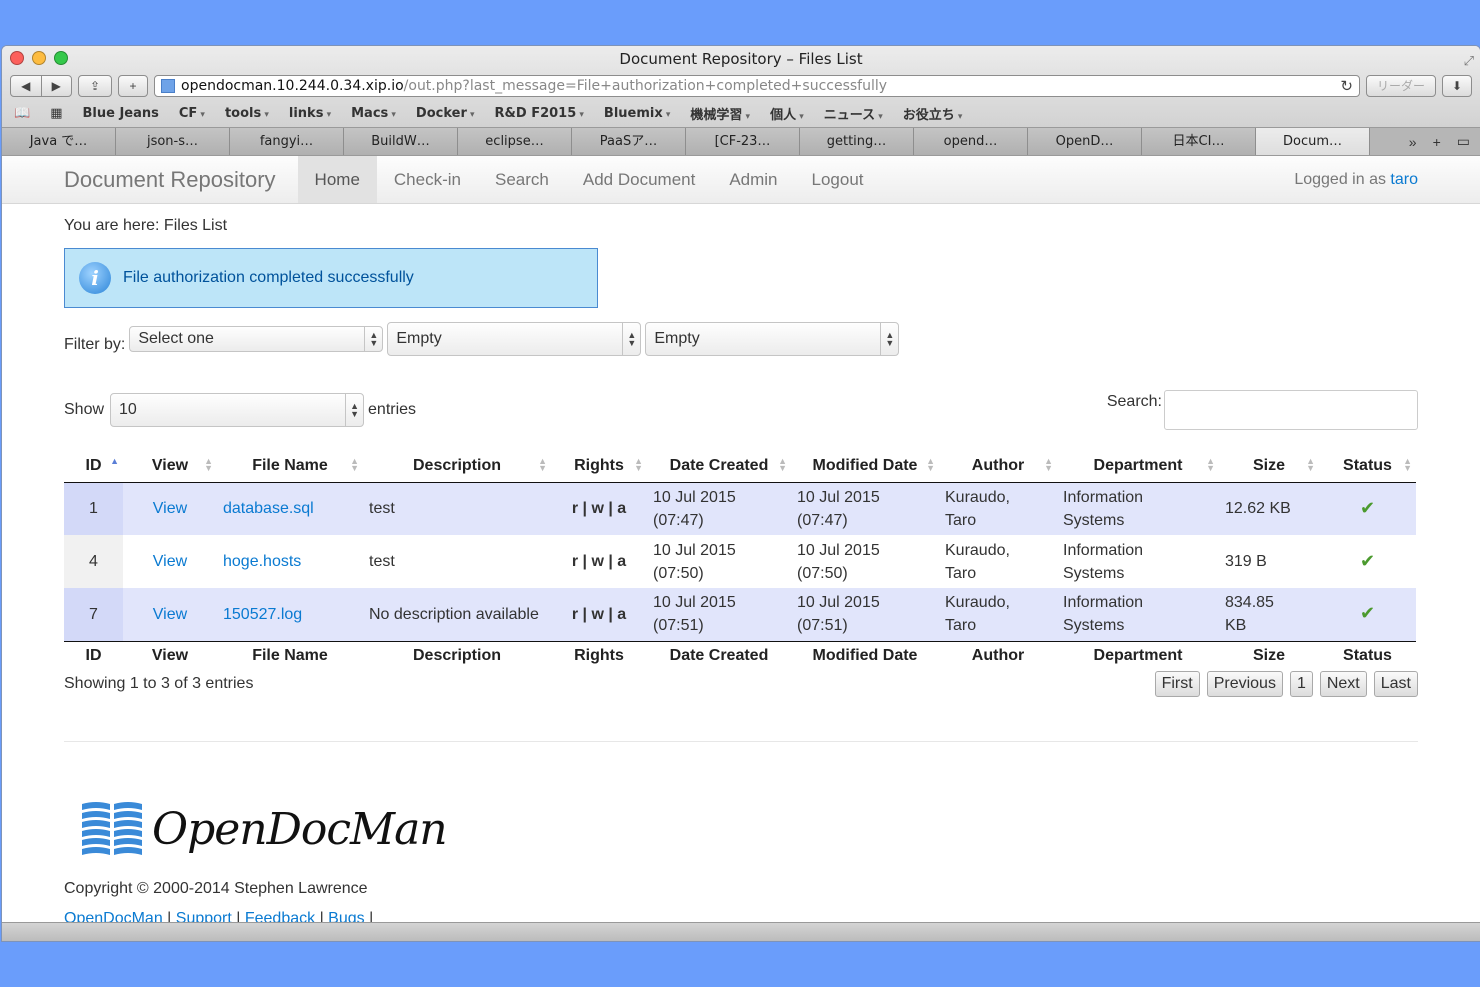 This screenshot has width=1480, height=987. Describe the element at coordinates (1134, 401) in the screenshot. I see `search-label: Search:` at that location.